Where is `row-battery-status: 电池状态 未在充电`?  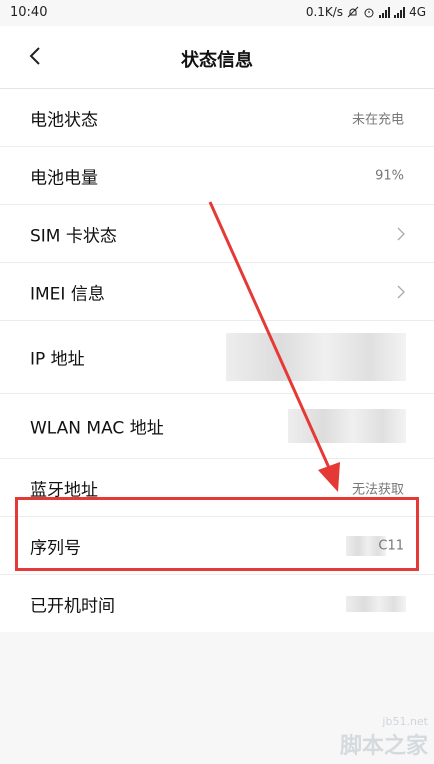 row-battery-status: 电池状态 未在充电 is located at coordinates (217, 118).